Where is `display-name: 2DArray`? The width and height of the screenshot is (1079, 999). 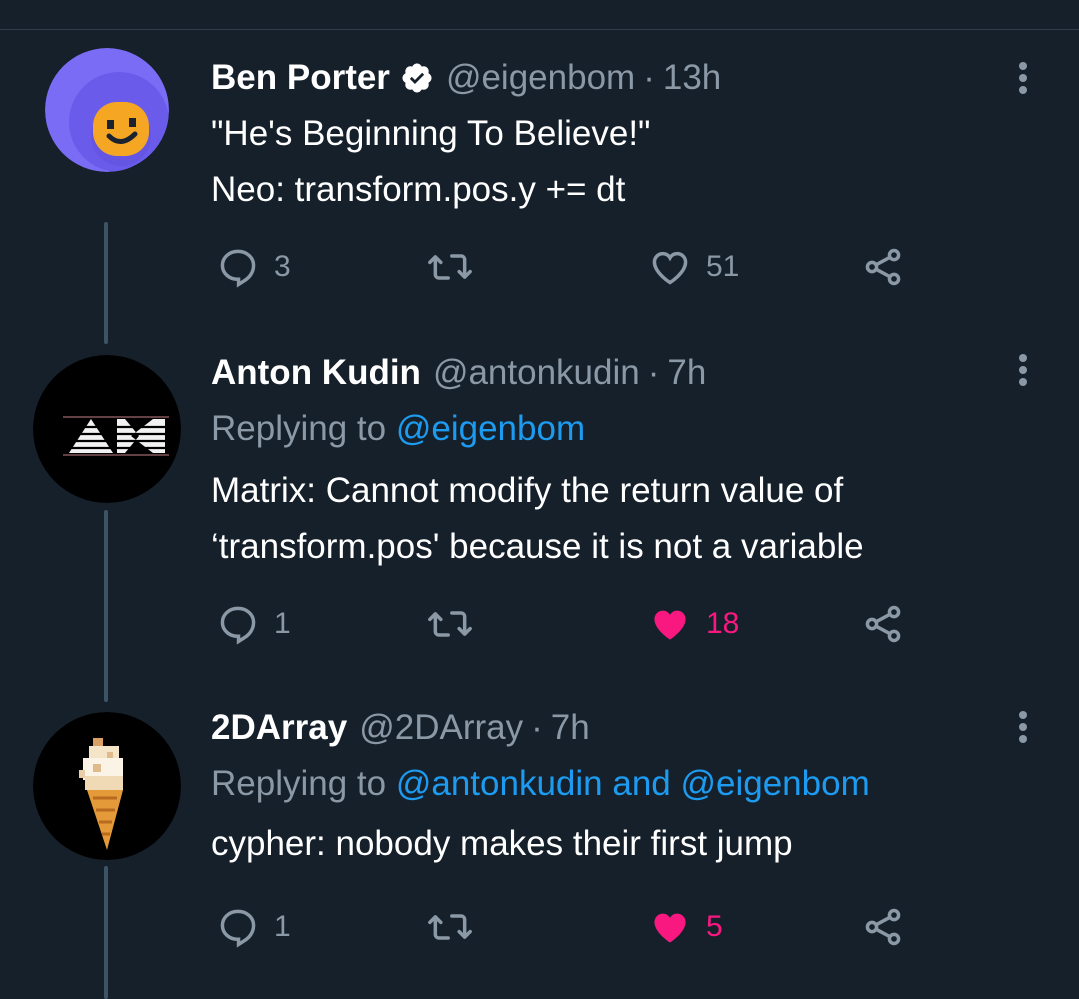
display-name: 2DArray is located at coordinates (279, 728).